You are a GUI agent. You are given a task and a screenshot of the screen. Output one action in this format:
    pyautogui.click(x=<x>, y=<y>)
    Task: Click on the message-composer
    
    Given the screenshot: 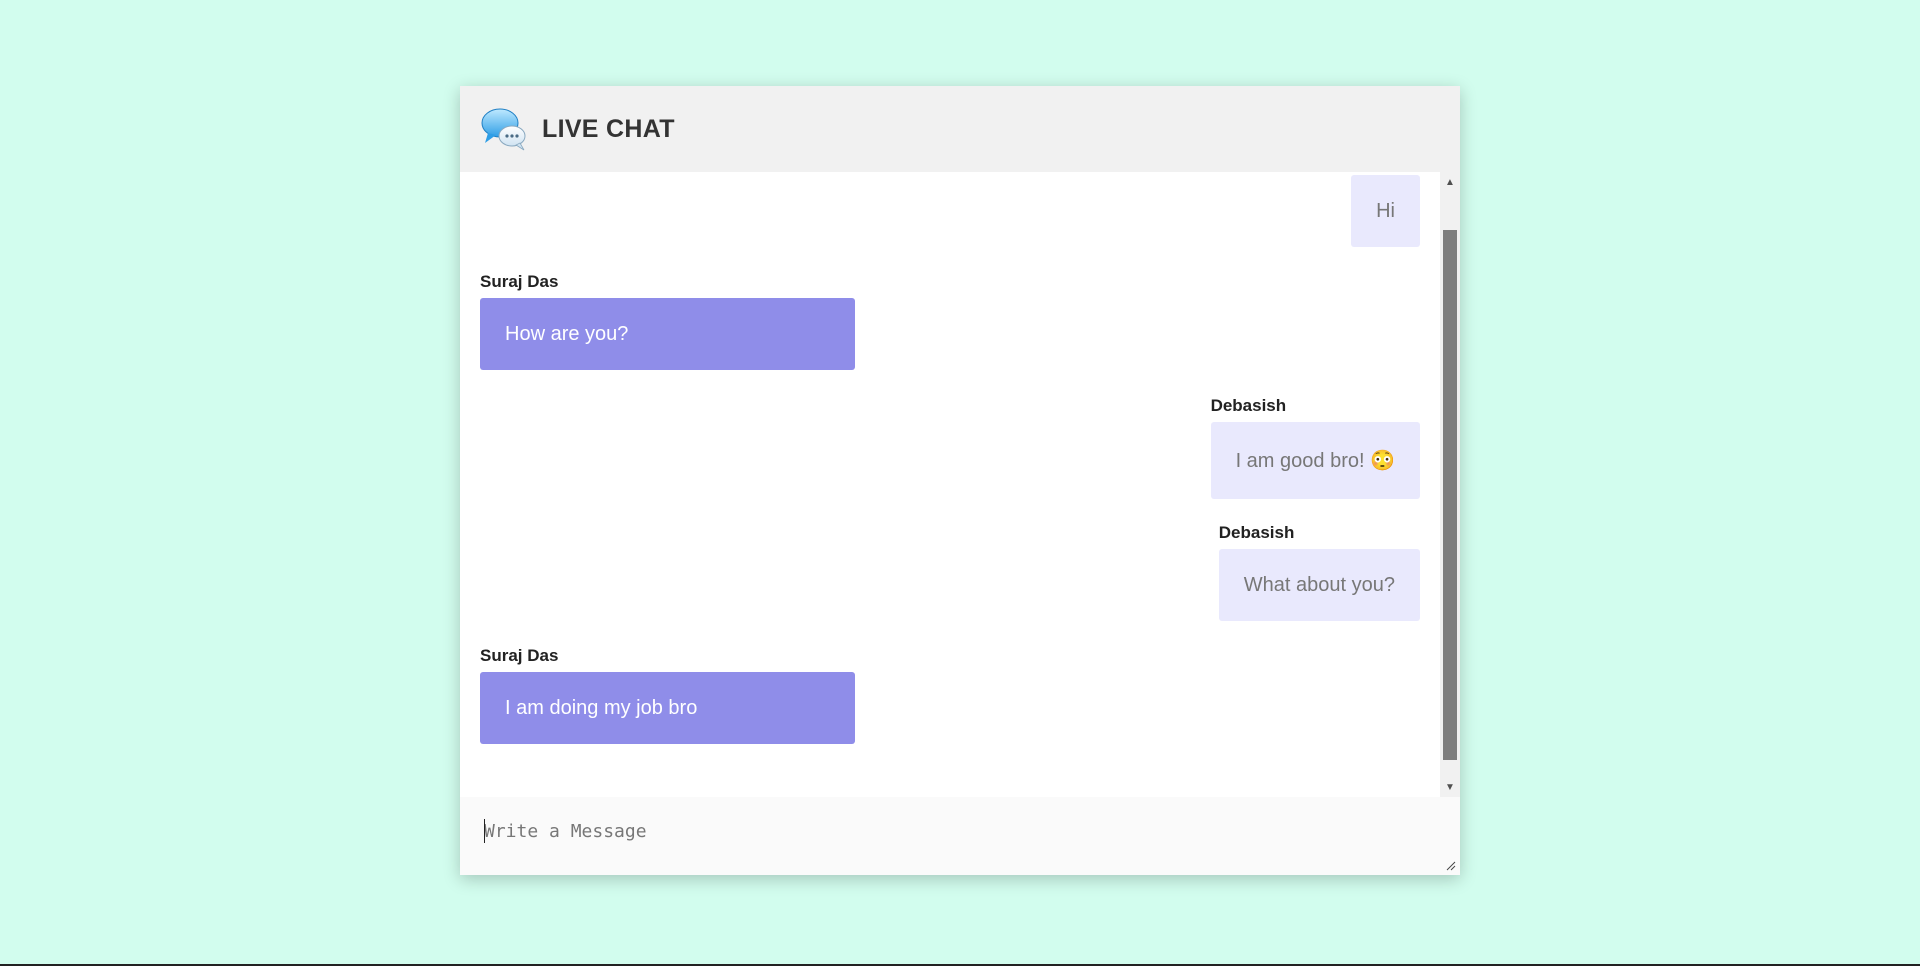 What is the action you would take?
    pyautogui.click(x=960, y=836)
    